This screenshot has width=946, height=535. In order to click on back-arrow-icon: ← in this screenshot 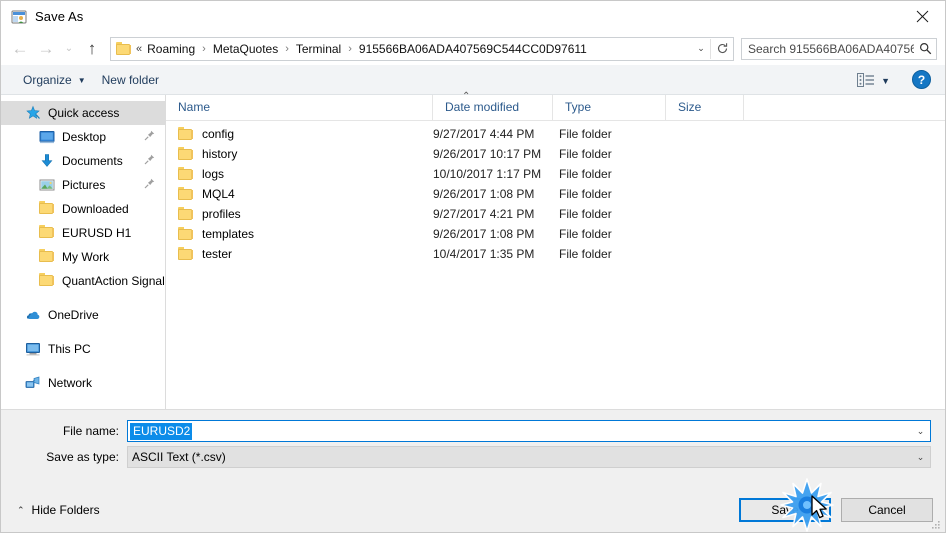, I will do `click(20, 49)`.